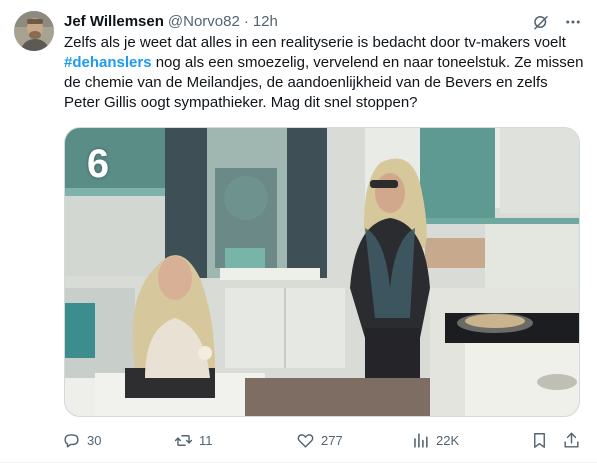 This screenshot has width=597, height=463. I want to click on views-icon, so click(421, 440).